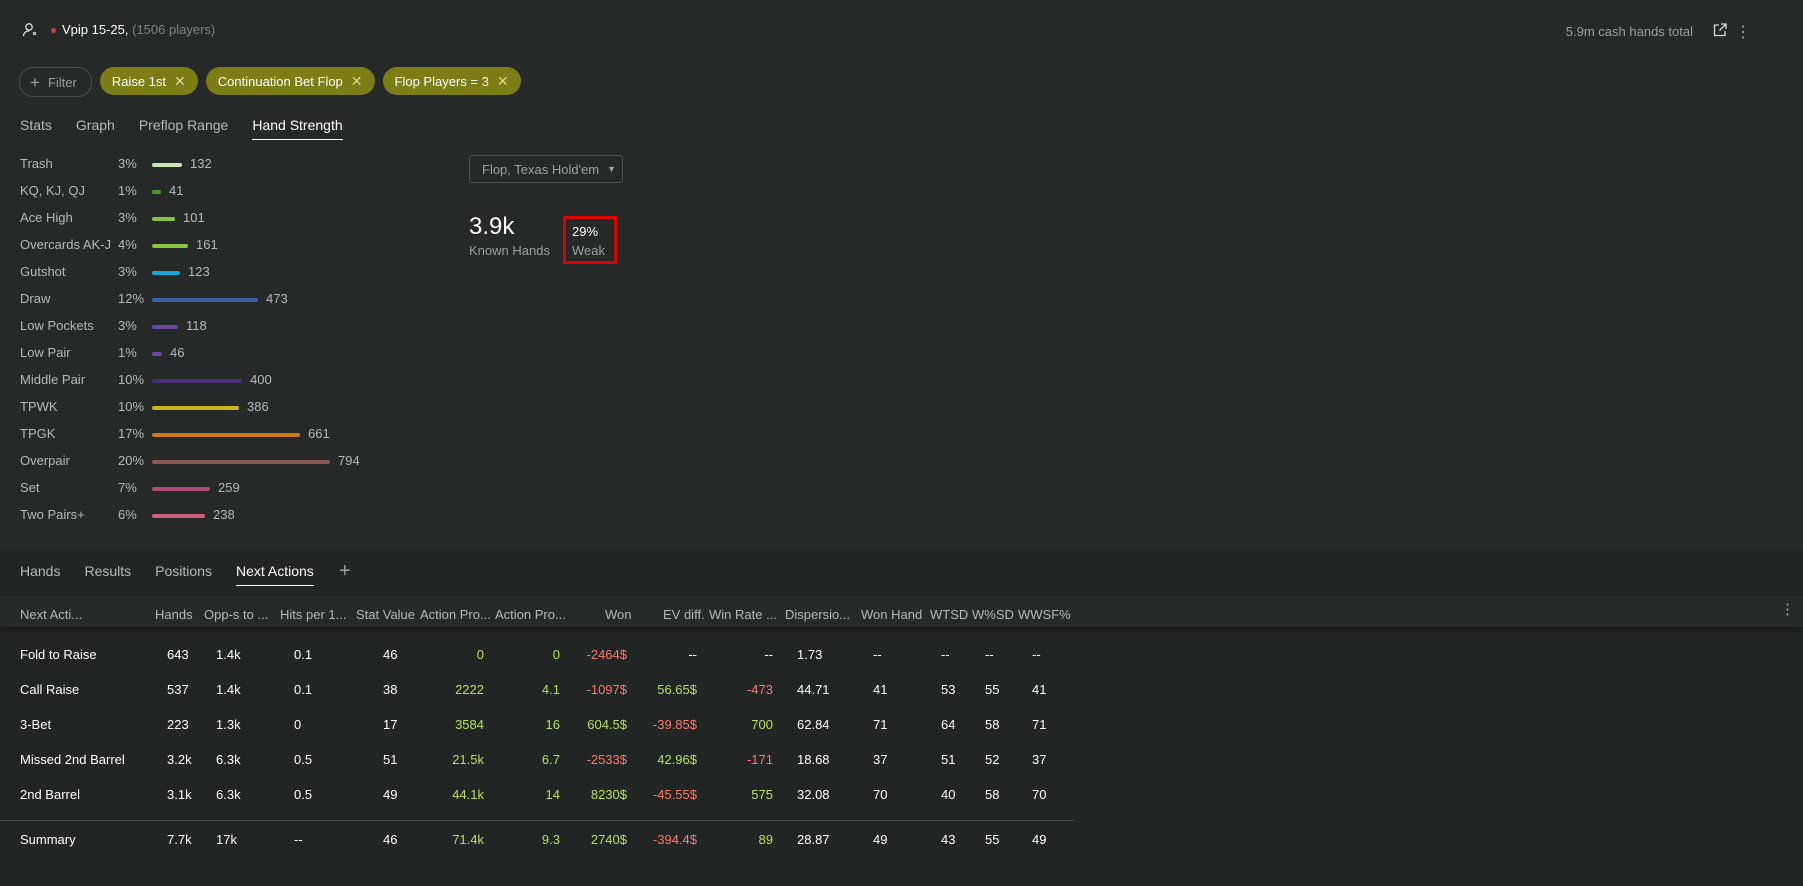  Describe the element at coordinates (95, 128) in the screenshot. I see `tab-graph: Graph` at that location.